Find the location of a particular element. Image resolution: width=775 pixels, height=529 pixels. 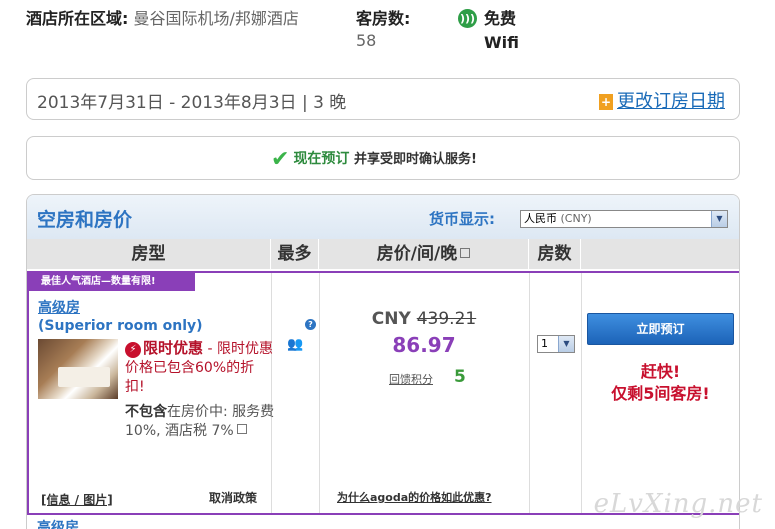

change-date-link: + 更改订房日期 is located at coordinates (662, 100).